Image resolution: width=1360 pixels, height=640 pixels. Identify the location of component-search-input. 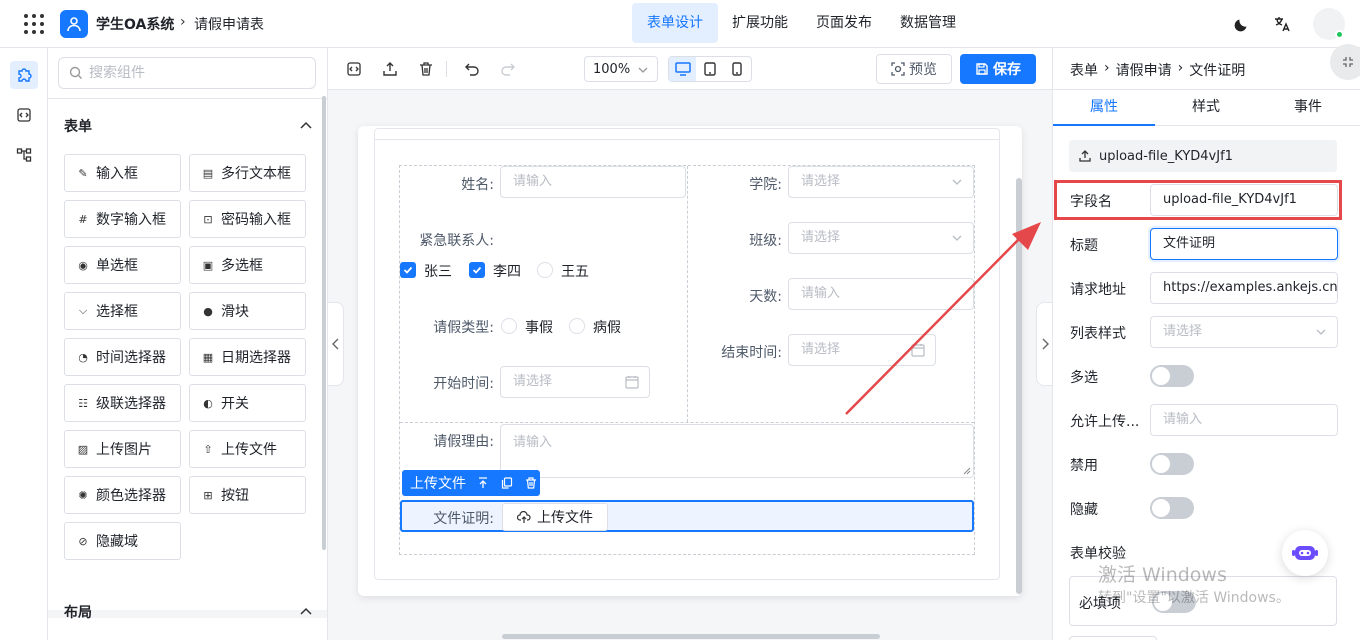
(189, 73).